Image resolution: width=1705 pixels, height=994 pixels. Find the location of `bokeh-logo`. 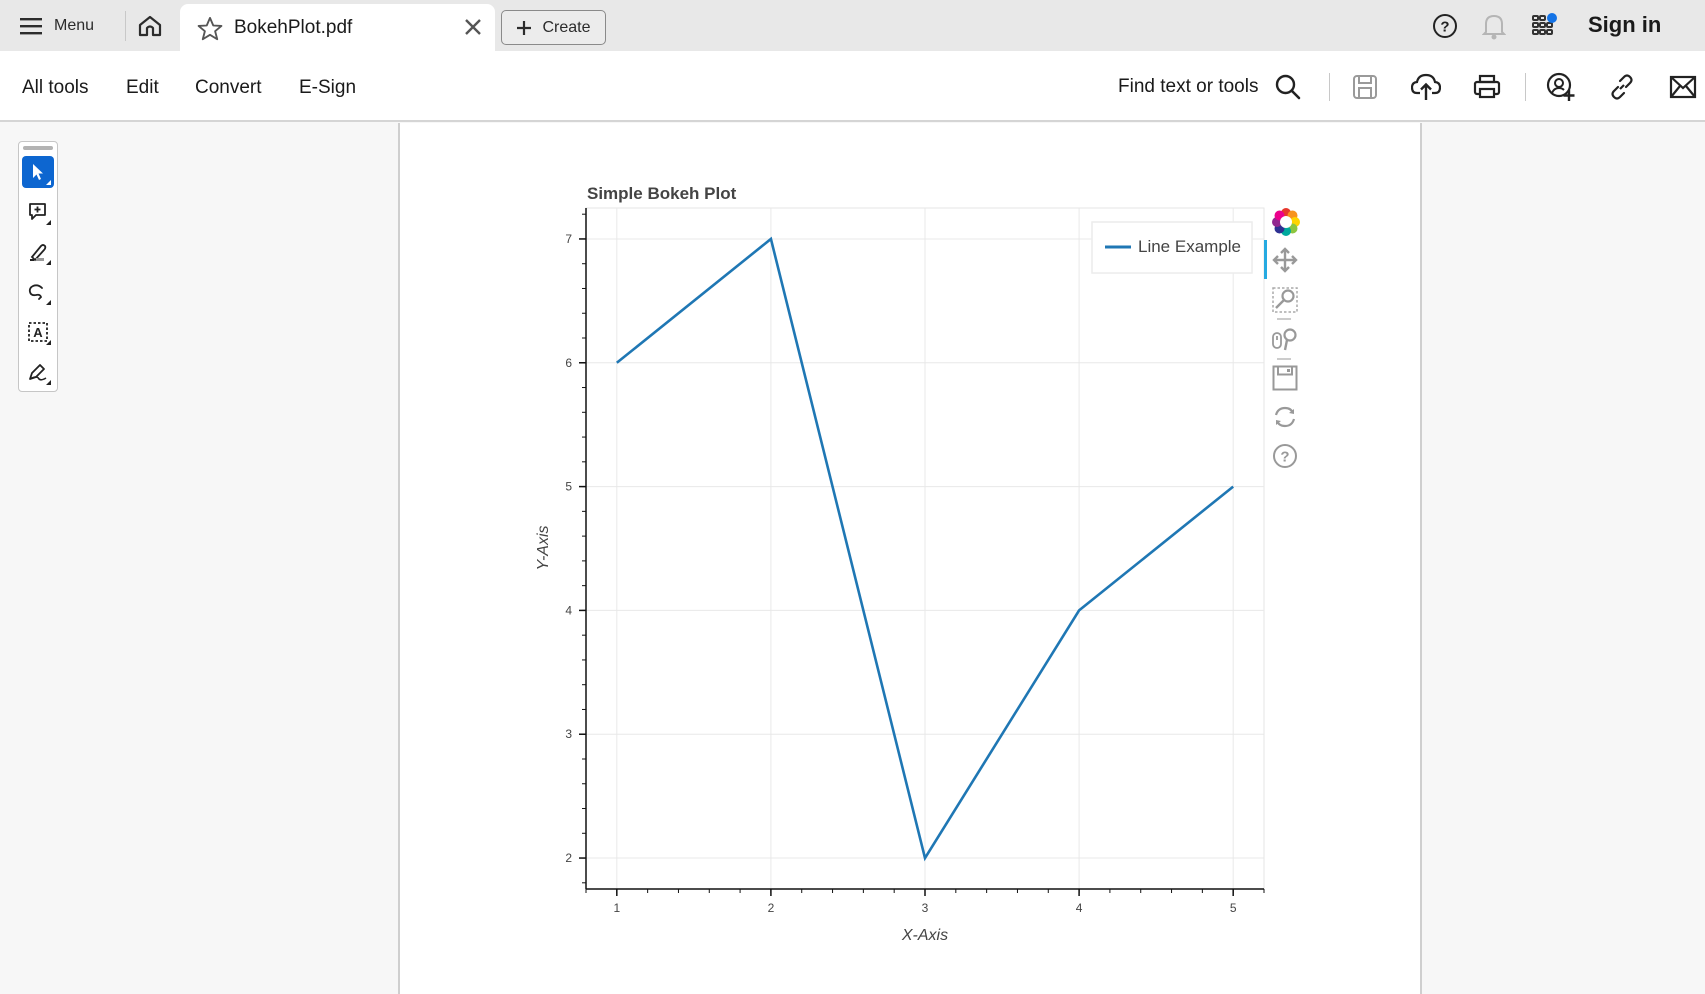

bokeh-logo is located at coordinates (1286, 224).